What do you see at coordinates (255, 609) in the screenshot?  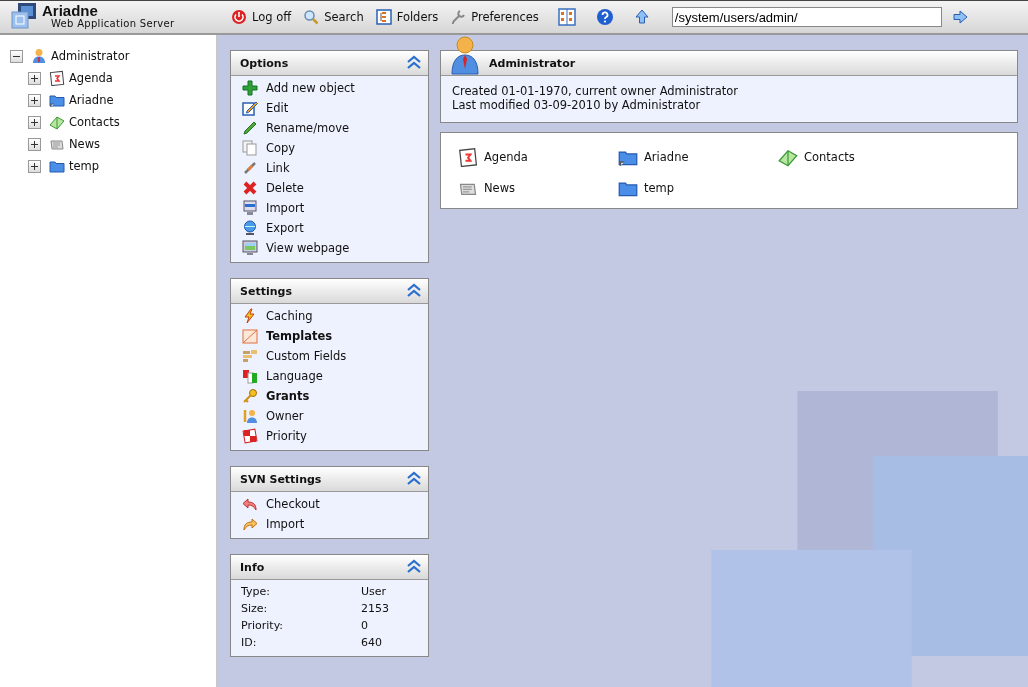 I see `field-label: Size:` at bounding box center [255, 609].